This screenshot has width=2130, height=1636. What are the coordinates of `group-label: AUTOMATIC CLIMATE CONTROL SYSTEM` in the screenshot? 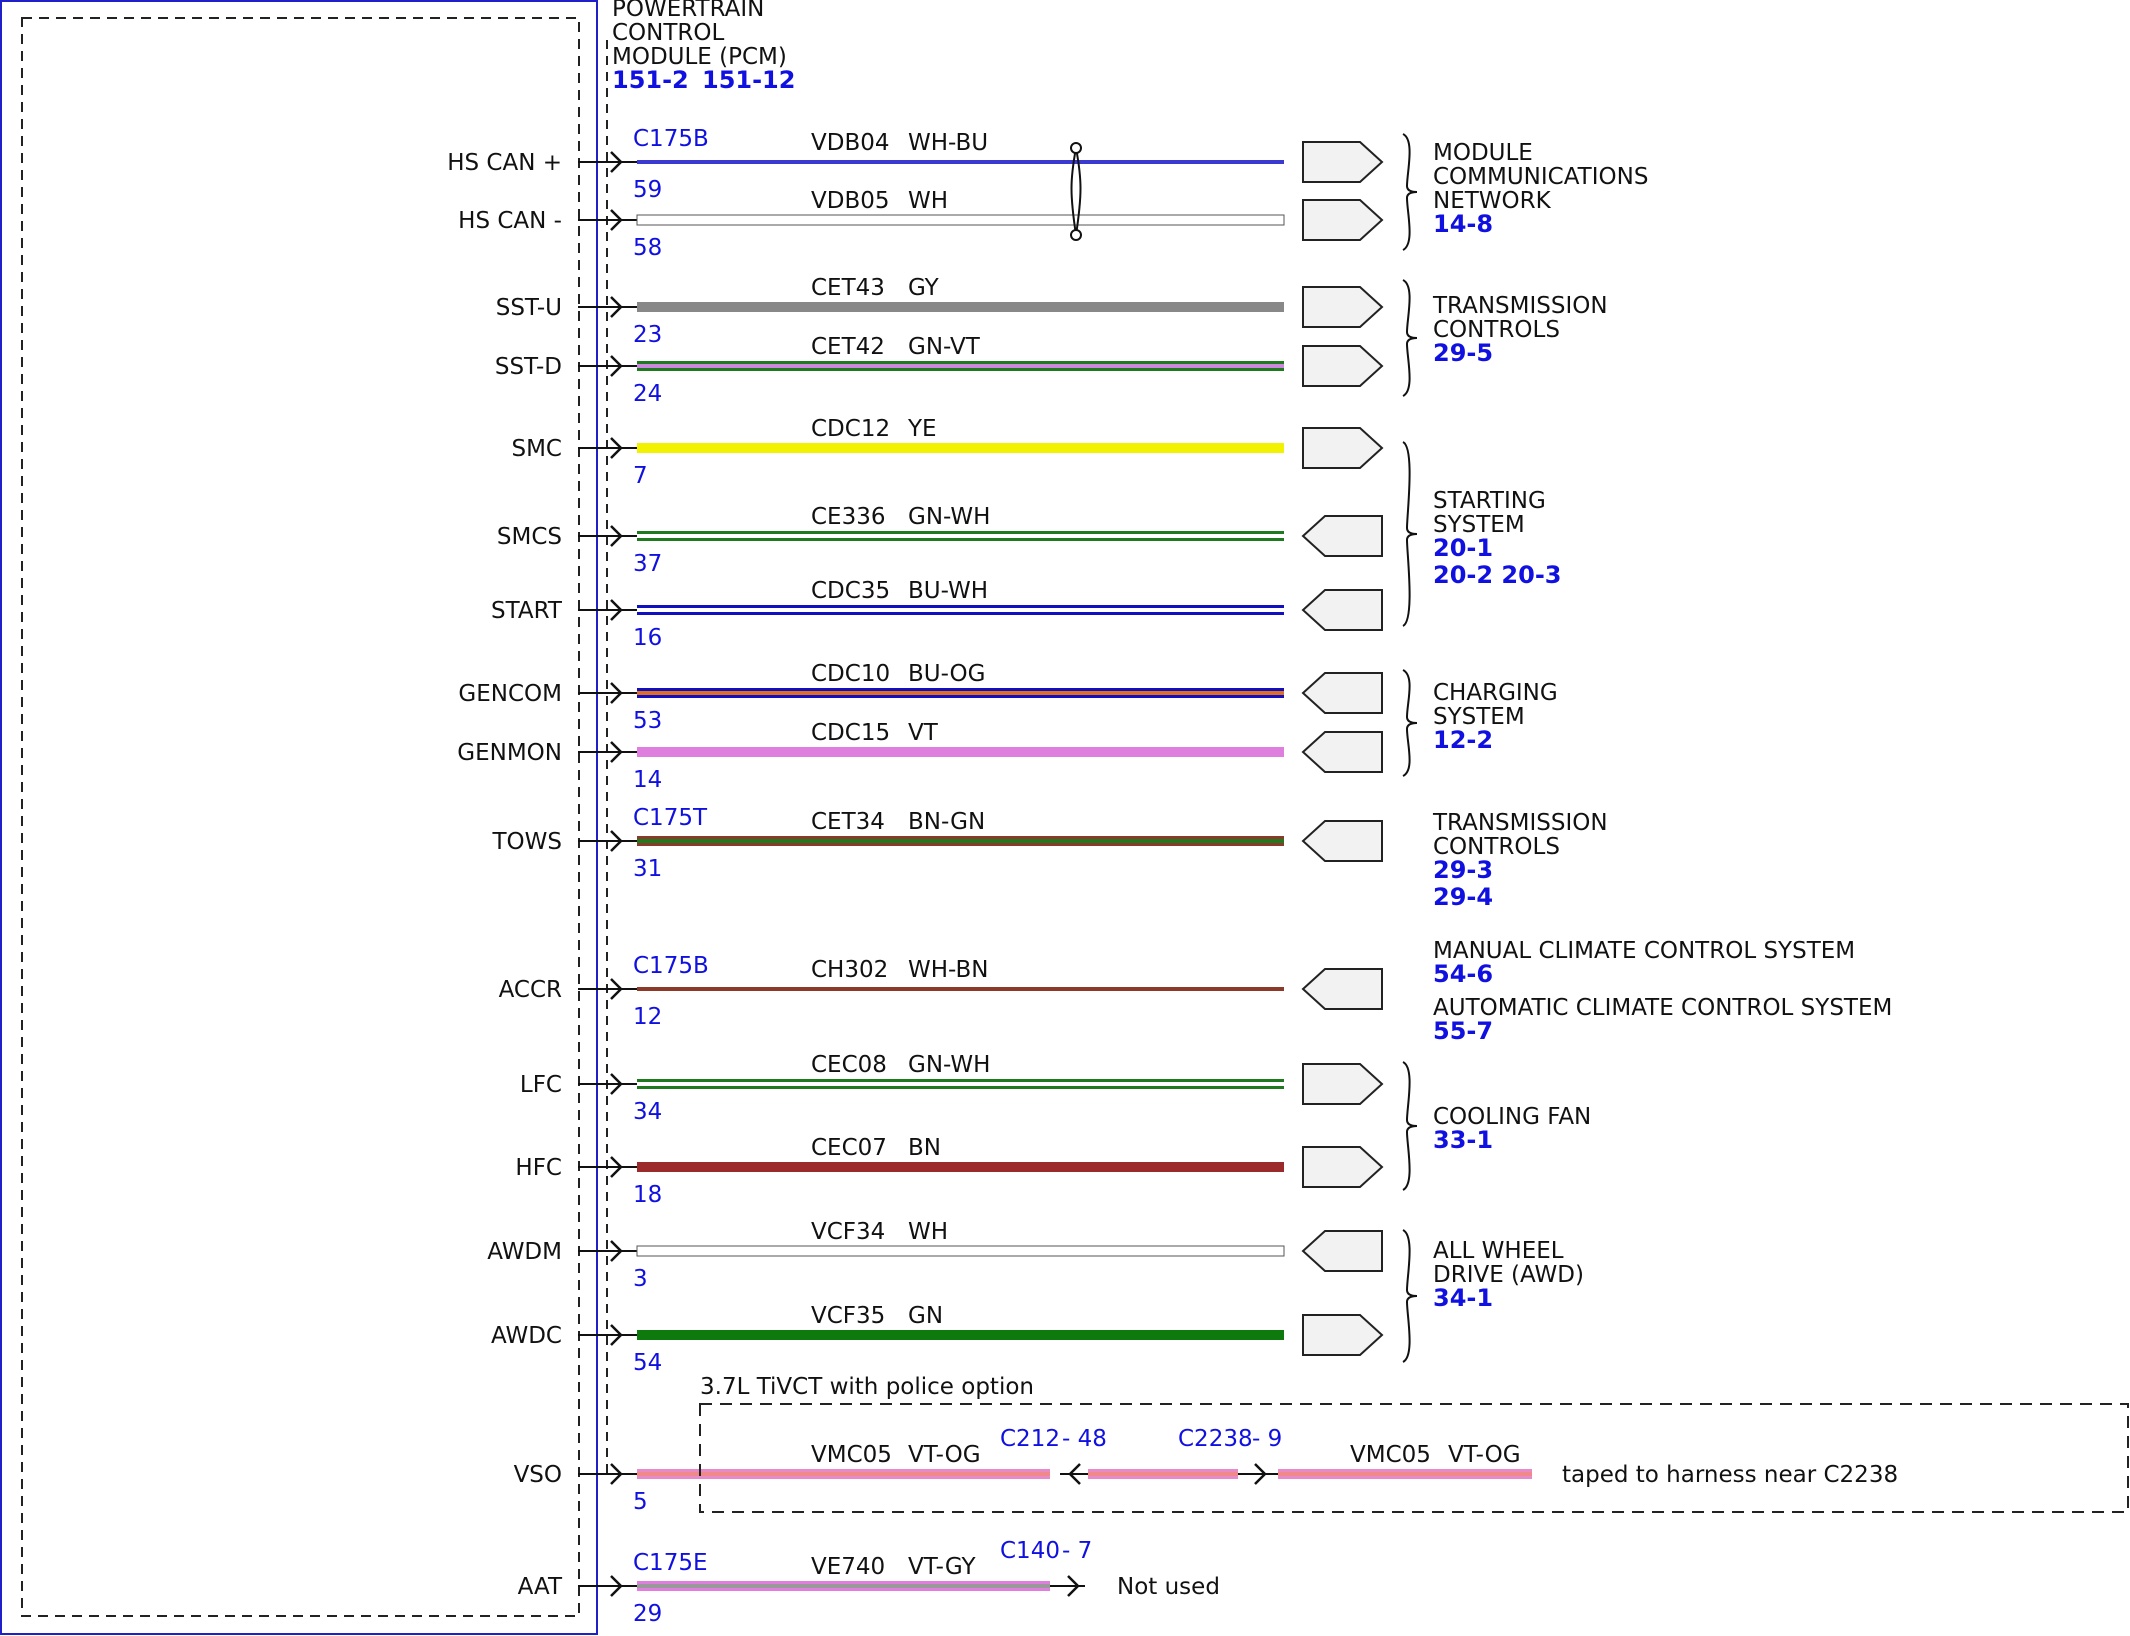 It's located at (1662, 1008).